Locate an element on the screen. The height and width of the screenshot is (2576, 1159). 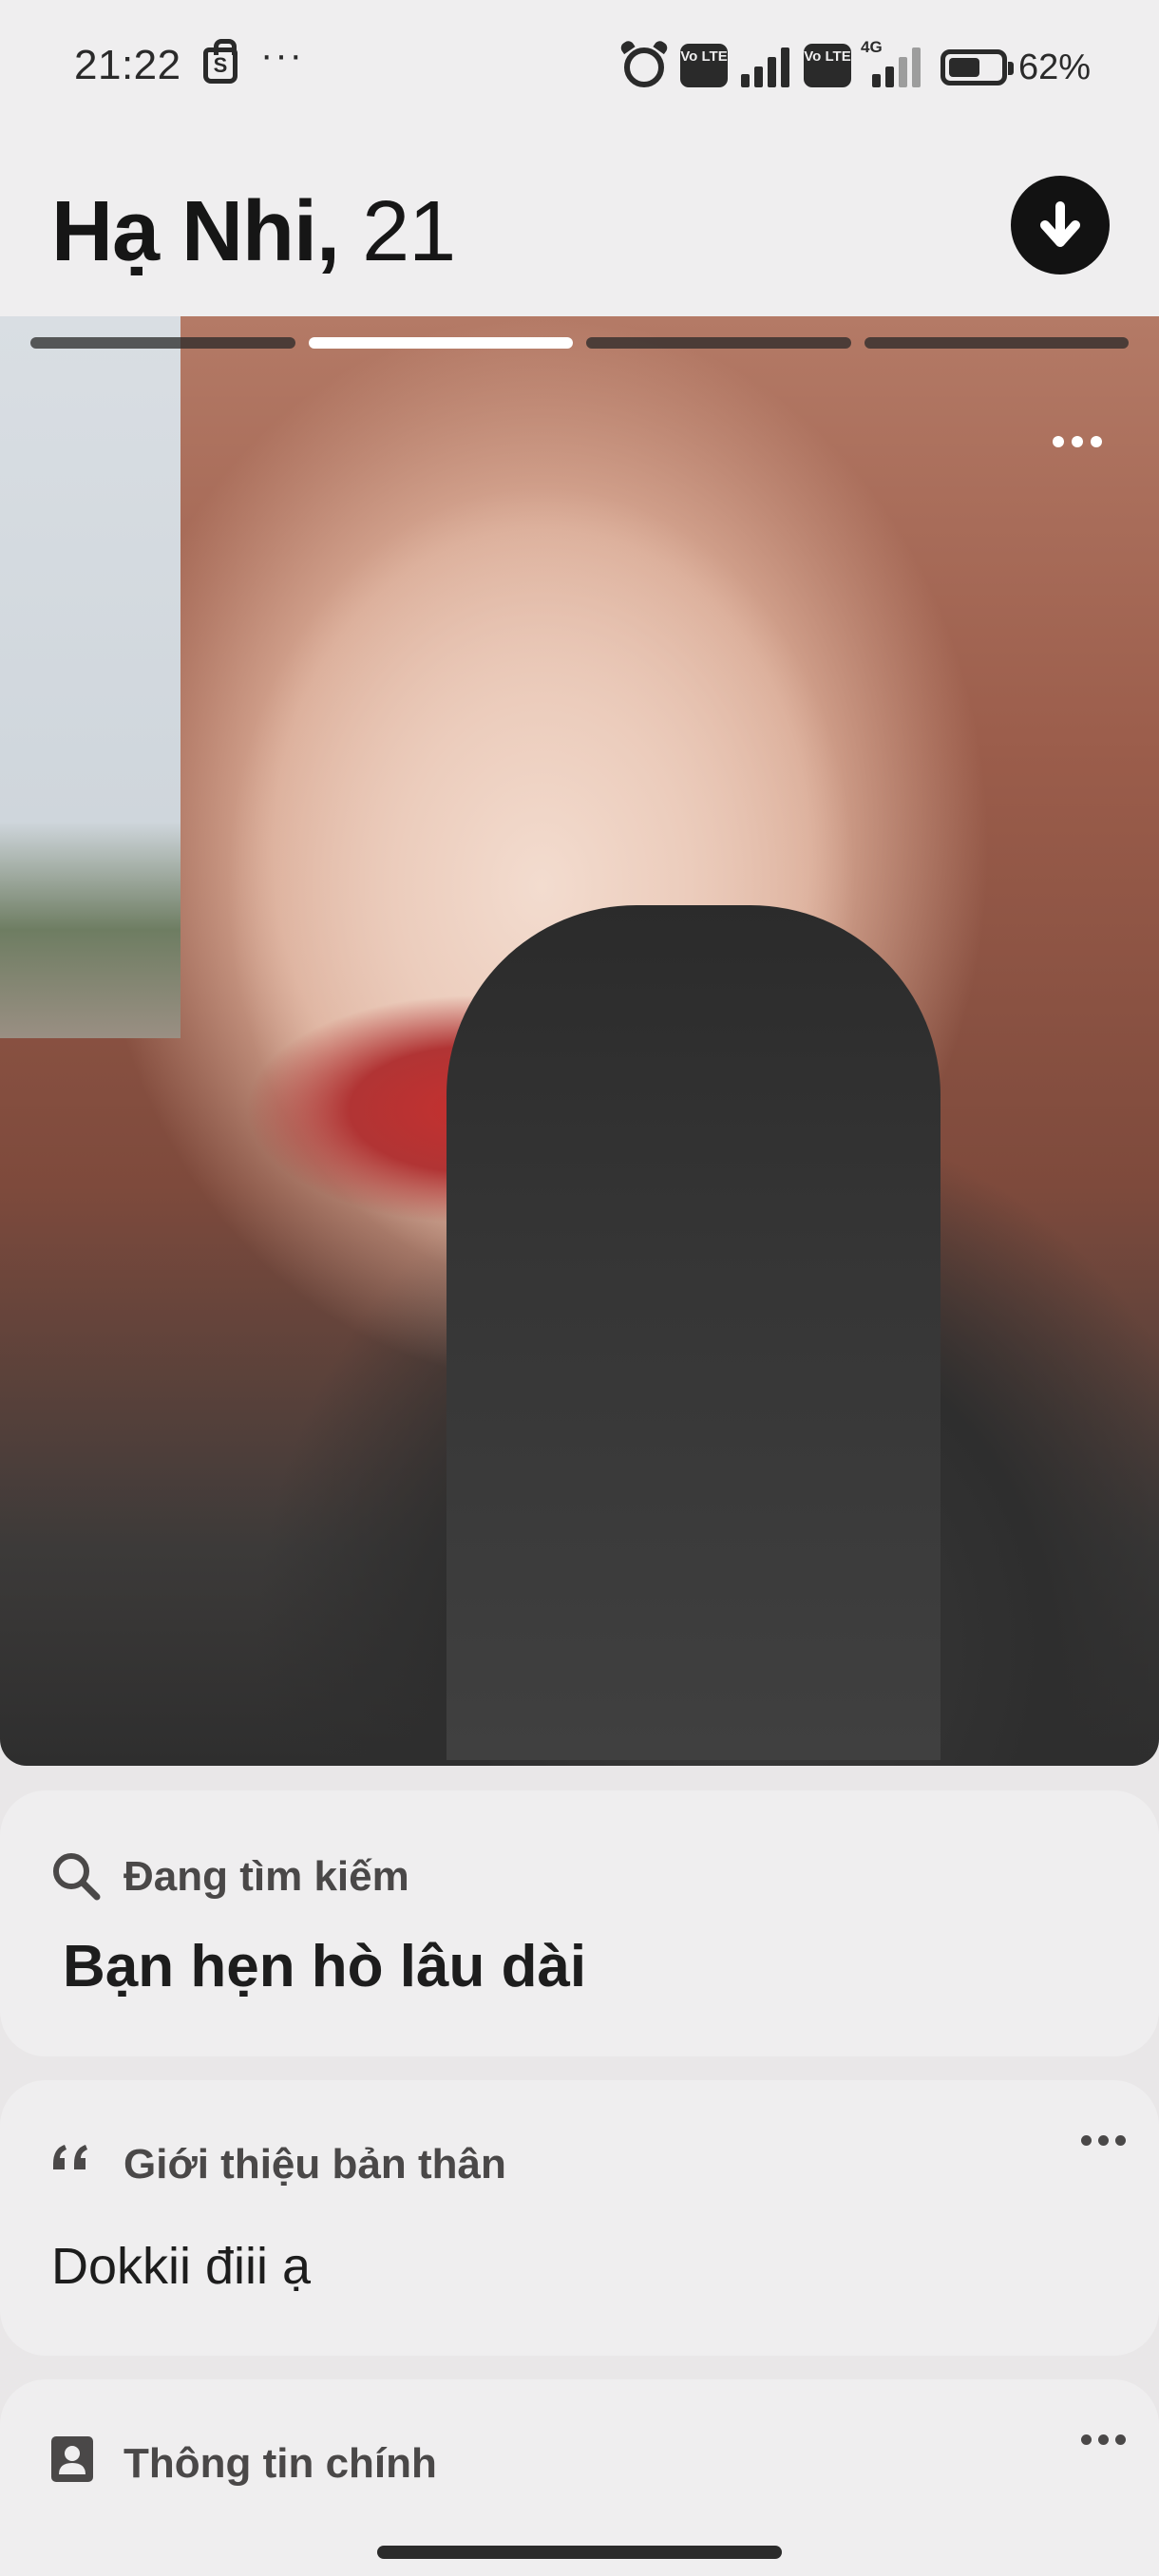
shopping-bag-icon: S is located at coordinates (220, 61).